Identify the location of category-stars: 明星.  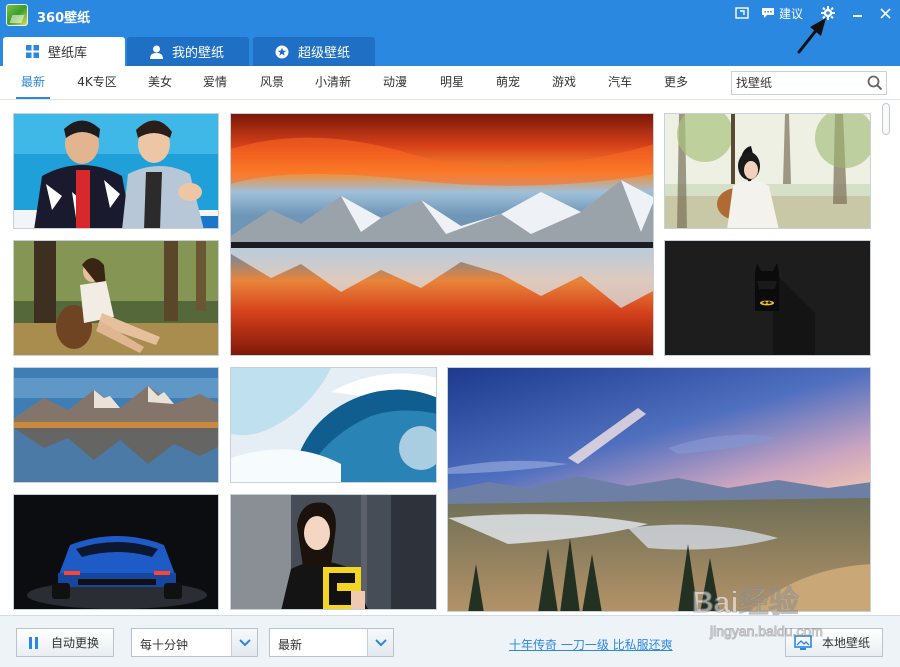
(452, 82).